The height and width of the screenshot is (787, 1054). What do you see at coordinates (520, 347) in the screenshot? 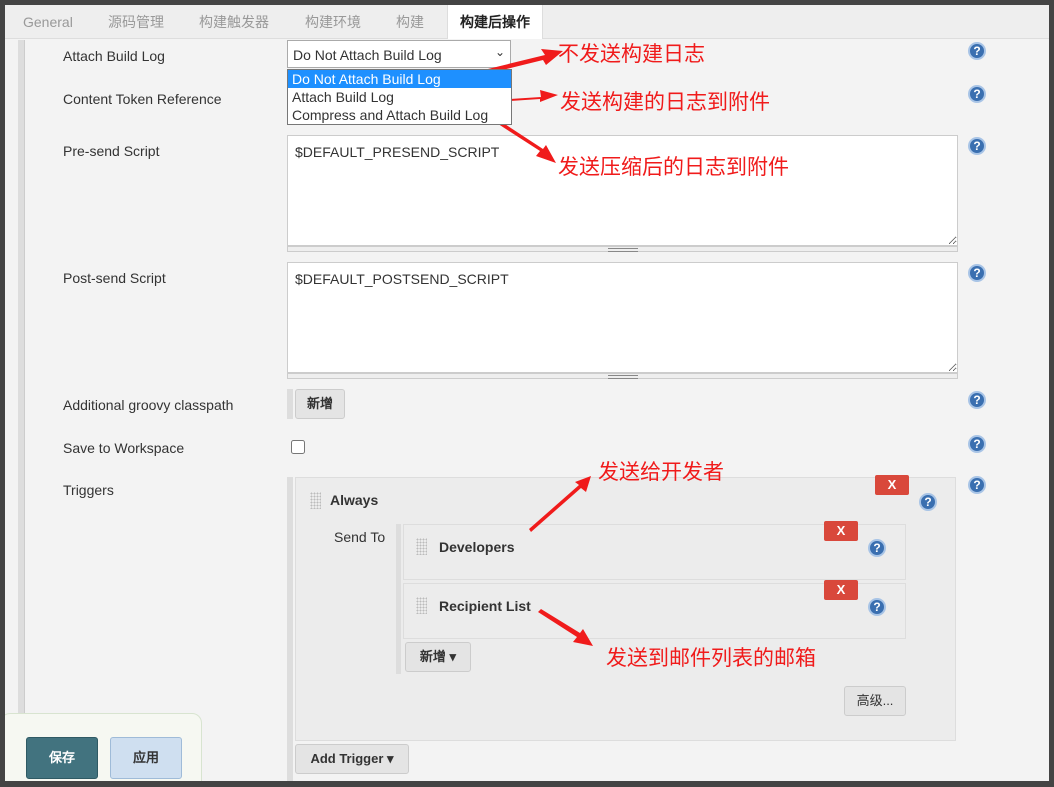
I see `annotation-arrows` at bounding box center [520, 347].